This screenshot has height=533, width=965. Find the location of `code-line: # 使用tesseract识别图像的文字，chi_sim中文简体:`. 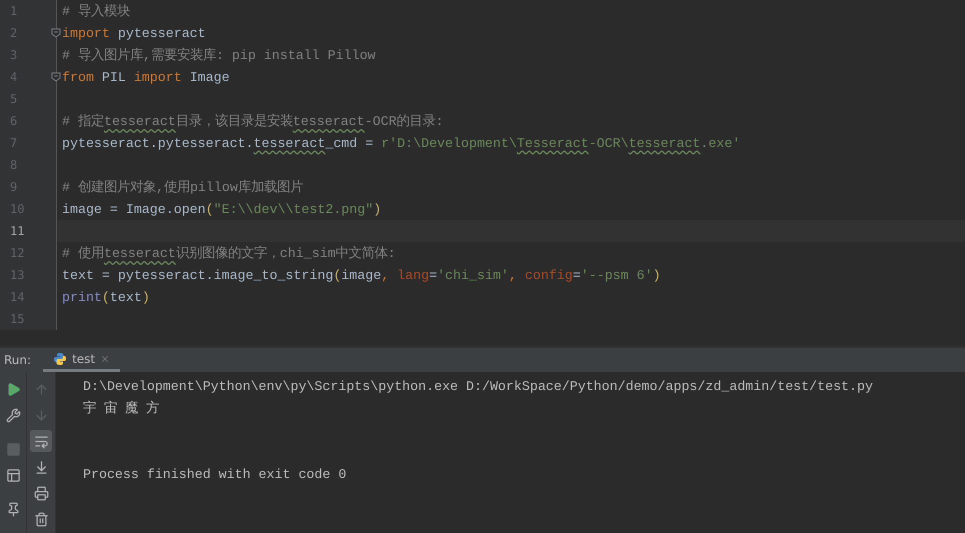

code-line: # 使用tesseract识别图像的文字，chi_sim中文简体: is located at coordinates (228, 253).